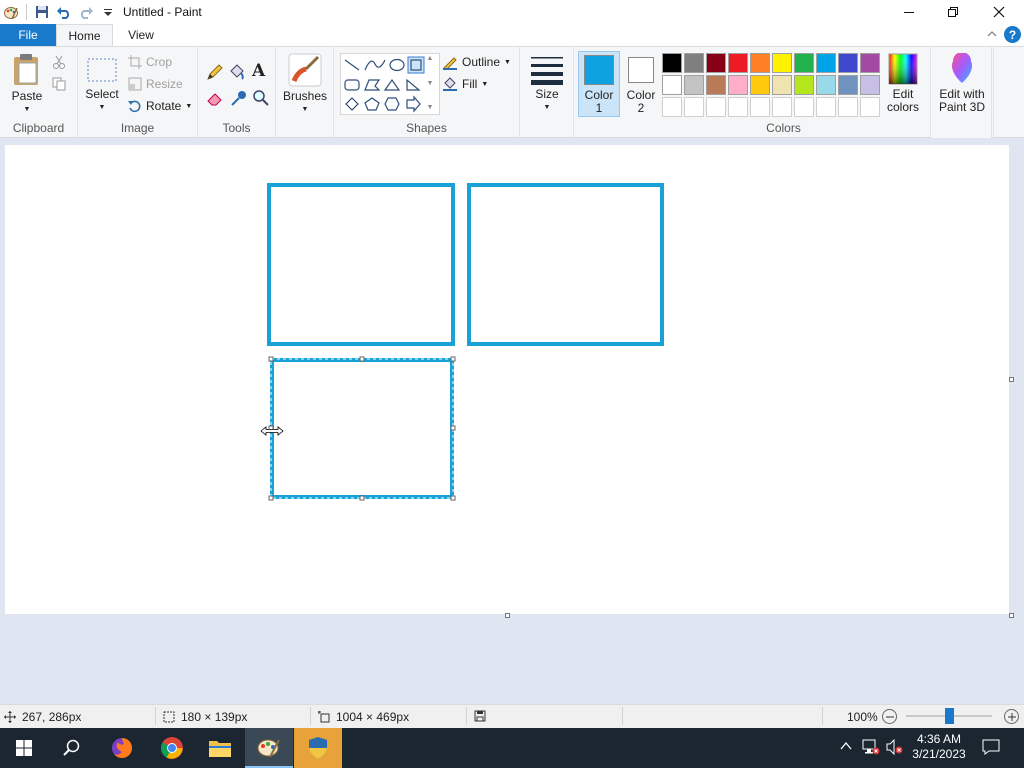  Describe the element at coordinates (939, 747) in the screenshot. I see `clock: 4:36 AM 3/21/2023` at that location.